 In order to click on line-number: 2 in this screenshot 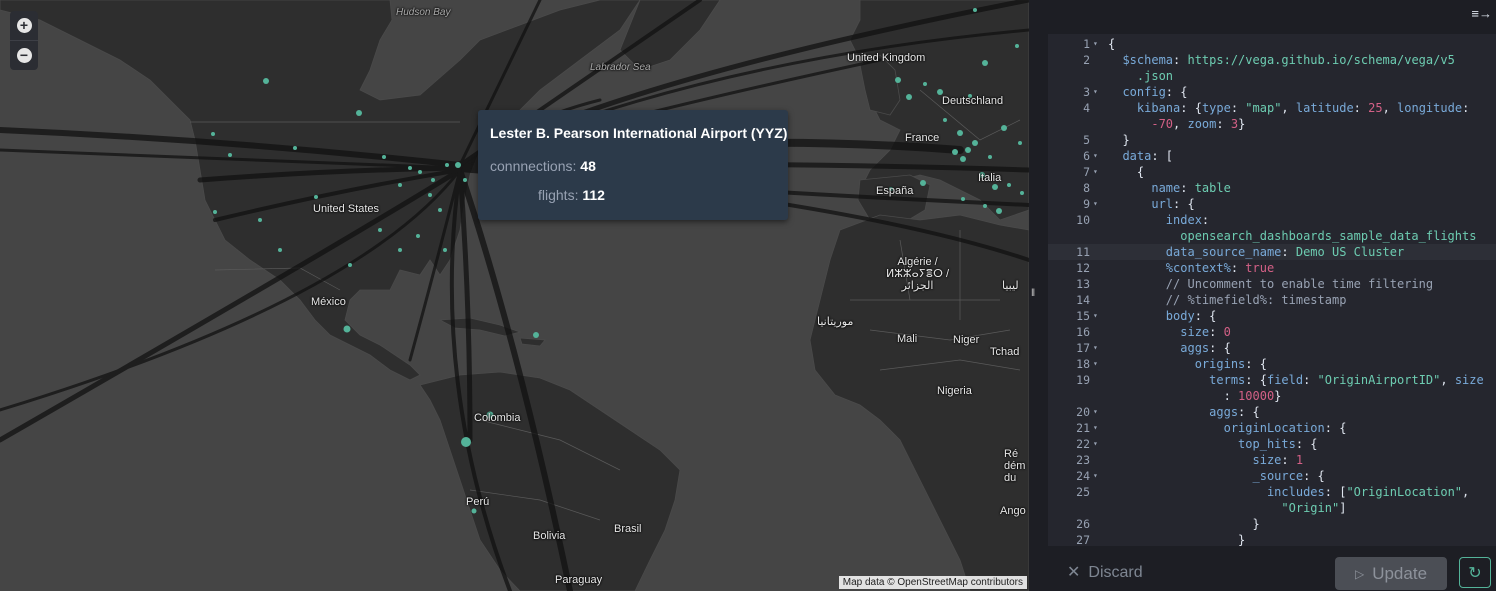, I will do `click(1086, 60)`.